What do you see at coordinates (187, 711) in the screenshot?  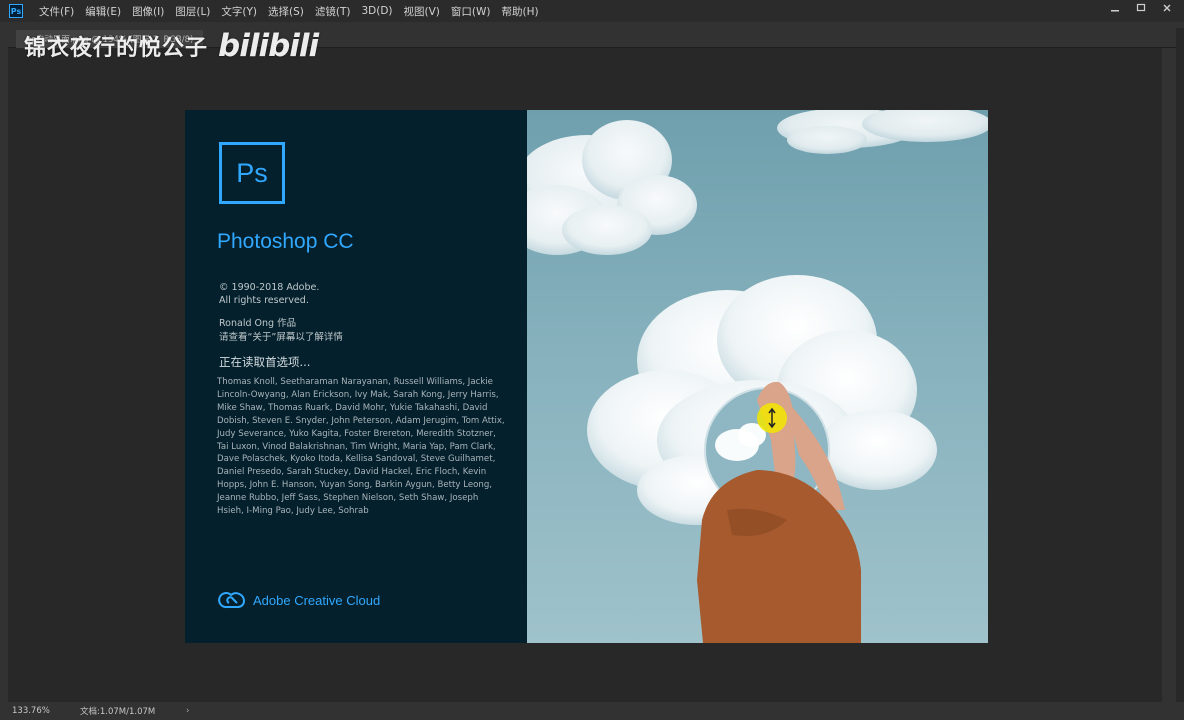 I see `status-menu-arrow-icon: ›` at bounding box center [187, 711].